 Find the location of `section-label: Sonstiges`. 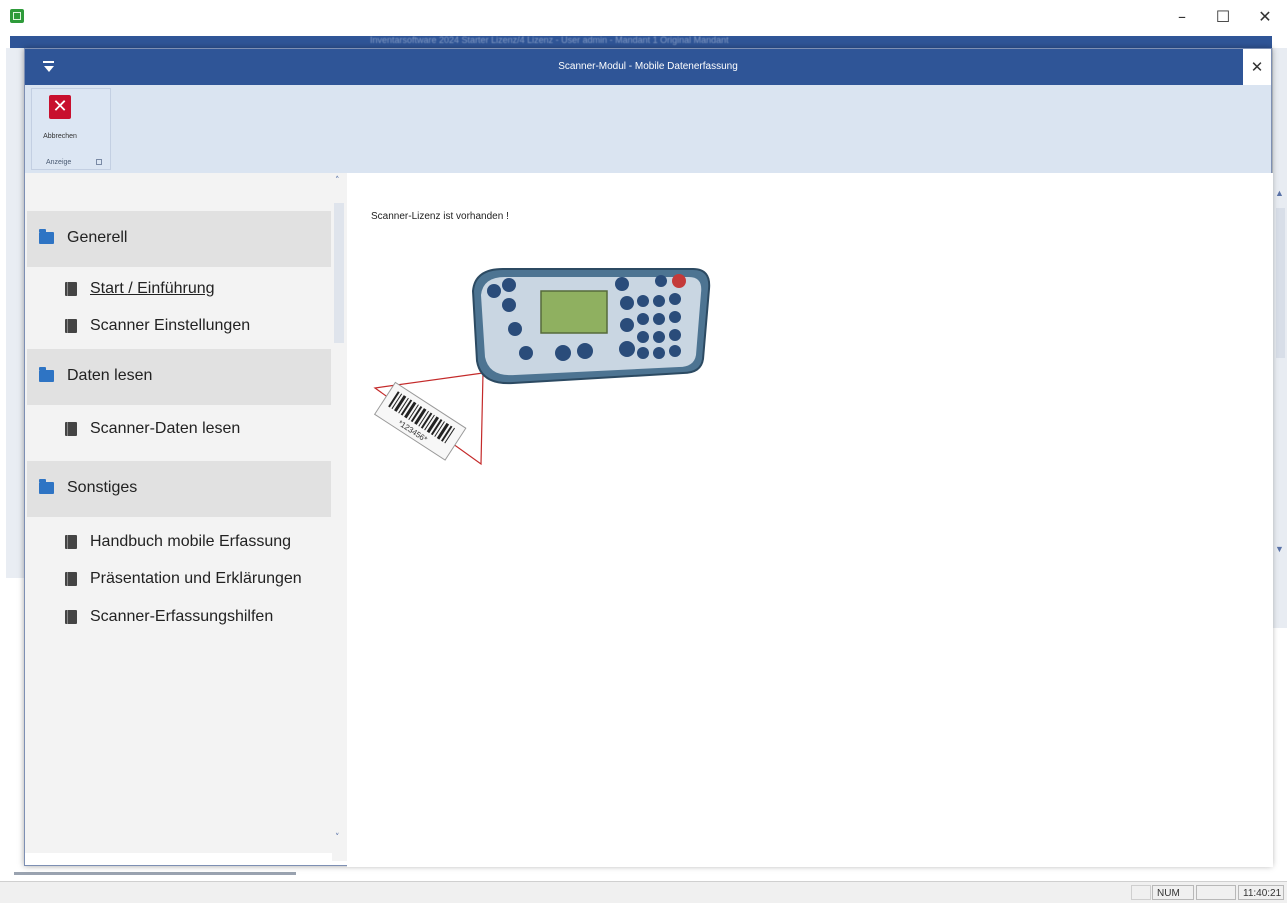

section-label: Sonstiges is located at coordinates (102, 487).